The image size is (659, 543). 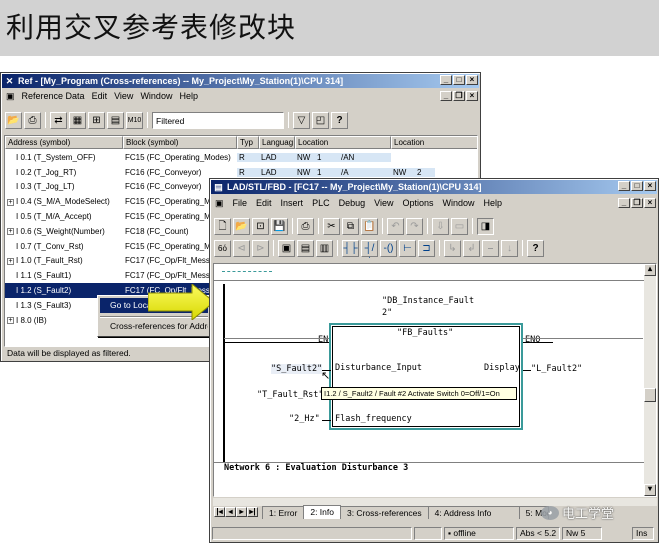 What do you see at coordinates (384, 512) in the screenshot?
I see `tab-cross-references: 3: Cross-references` at bounding box center [384, 512].